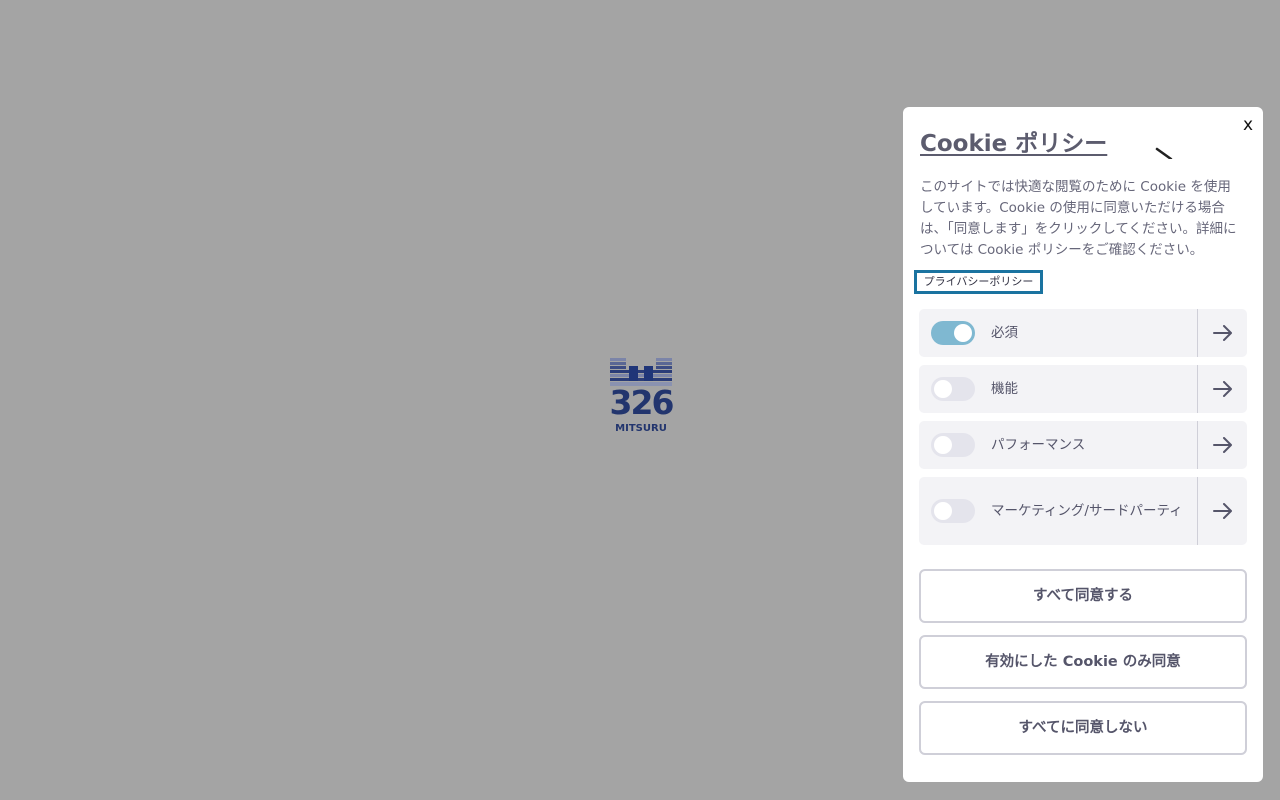  What do you see at coordinates (642, 402) in the screenshot?
I see `logo-number: 326` at bounding box center [642, 402].